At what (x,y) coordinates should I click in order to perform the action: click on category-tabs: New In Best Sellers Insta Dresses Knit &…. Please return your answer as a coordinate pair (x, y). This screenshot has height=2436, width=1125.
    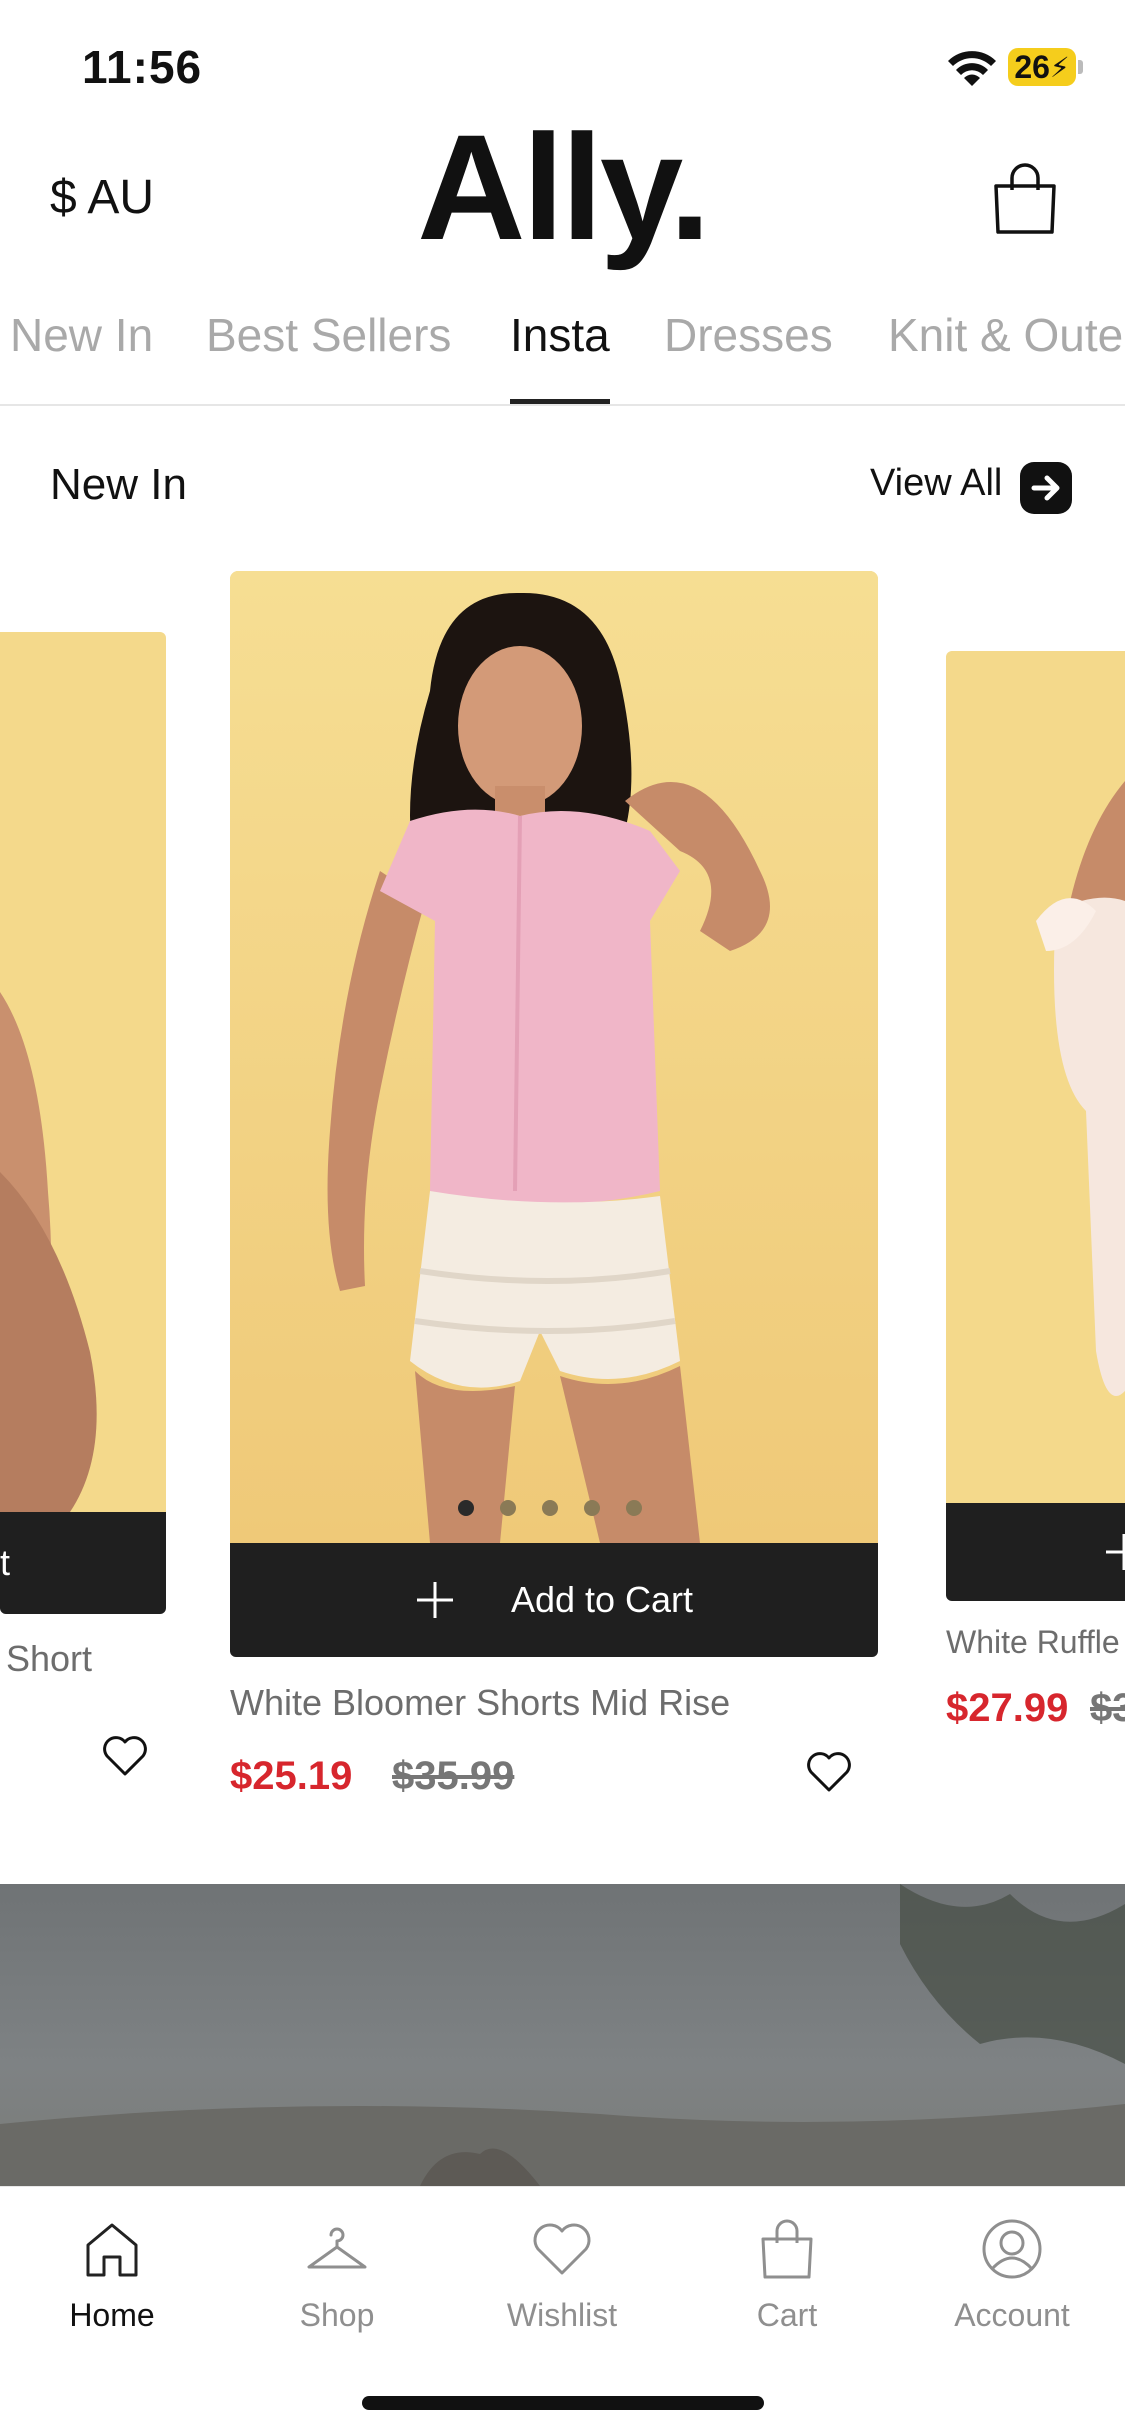
    Looking at the image, I should click on (562, 353).